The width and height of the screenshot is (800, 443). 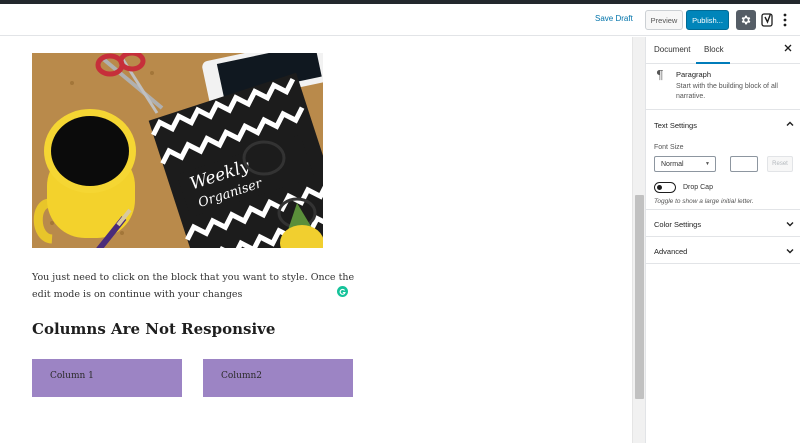 I want to click on advanced-panel: Advanced, so click(x=723, y=250).